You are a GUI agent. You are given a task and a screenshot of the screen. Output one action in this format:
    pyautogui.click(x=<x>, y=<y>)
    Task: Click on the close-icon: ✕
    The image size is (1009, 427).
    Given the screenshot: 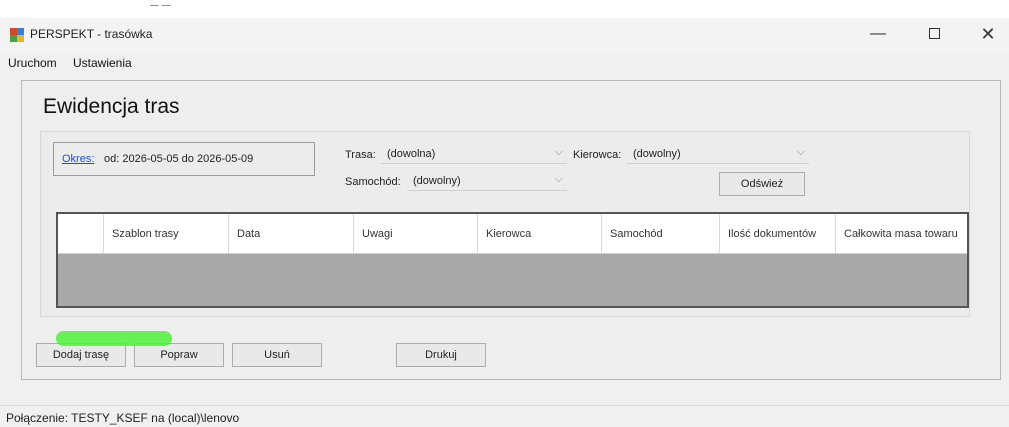 What is the action you would take?
    pyautogui.click(x=988, y=34)
    